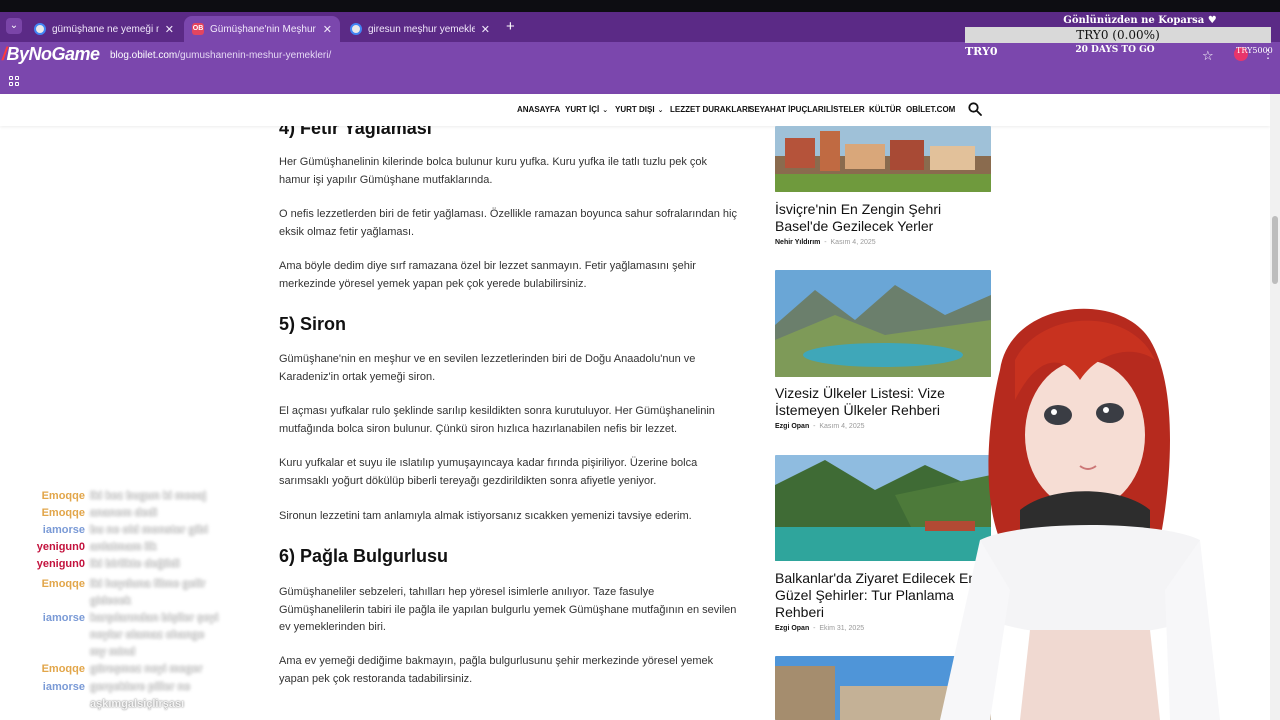 This screenshot has width=1280, height=720. Describe the element at coordinates (1118, 35) in the screenshot. I see `donation-progress-bar: TRY0 (0.00%)` at that location.